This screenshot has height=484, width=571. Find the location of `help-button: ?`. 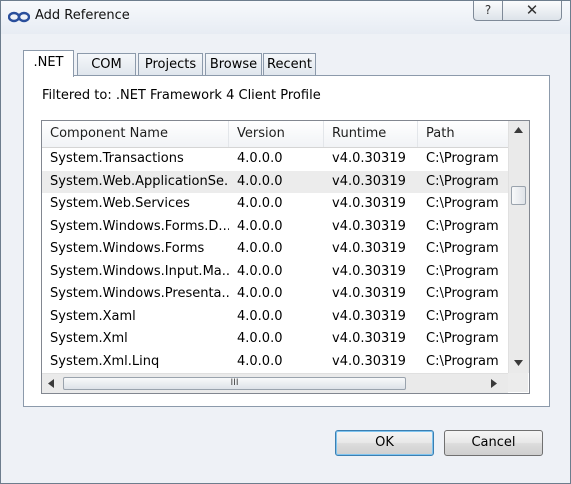

help-button: ? is located at coordinates (488, 11).